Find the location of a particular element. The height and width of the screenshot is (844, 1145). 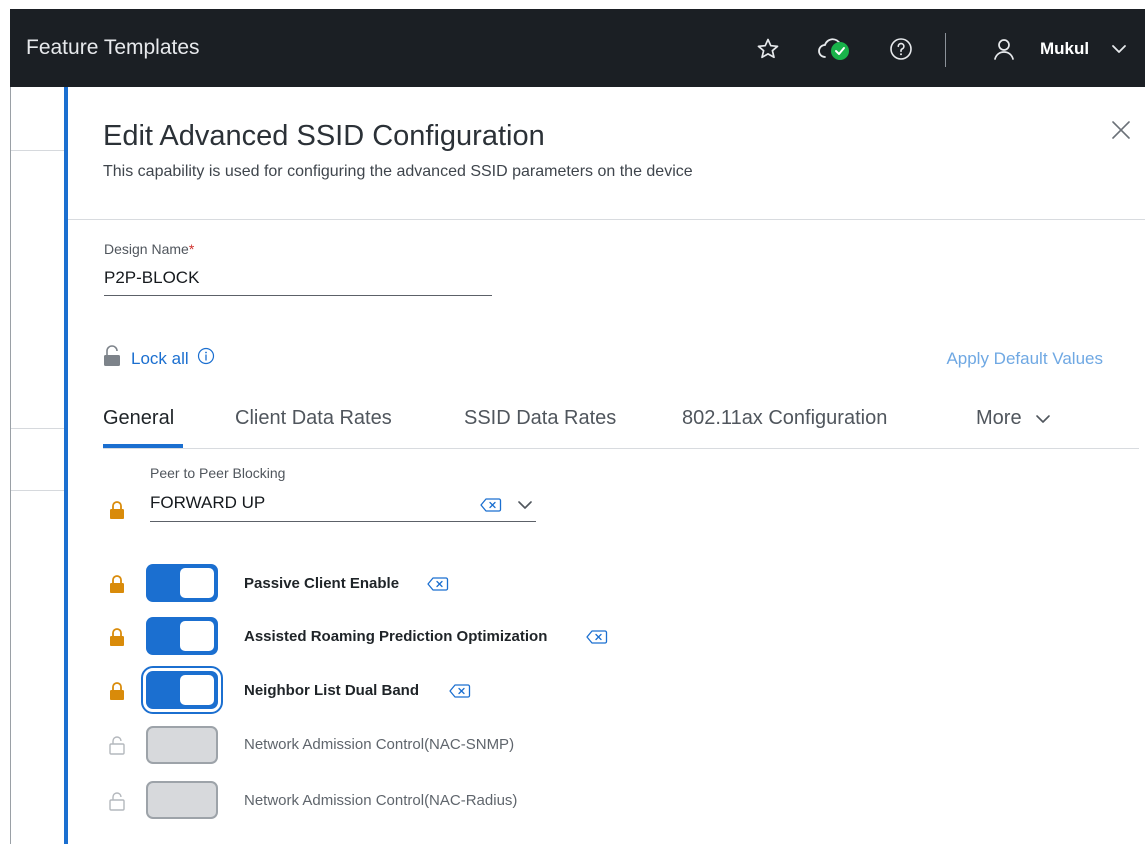

peer-blocking-label: Peer to Peer Blocking is located at coordinates (218, 473).